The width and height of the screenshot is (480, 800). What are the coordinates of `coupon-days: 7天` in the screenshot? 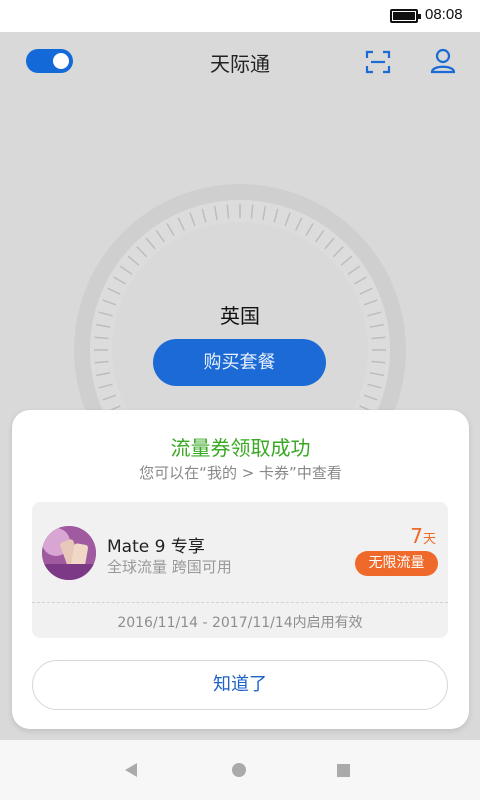 It's located at (423, 536).